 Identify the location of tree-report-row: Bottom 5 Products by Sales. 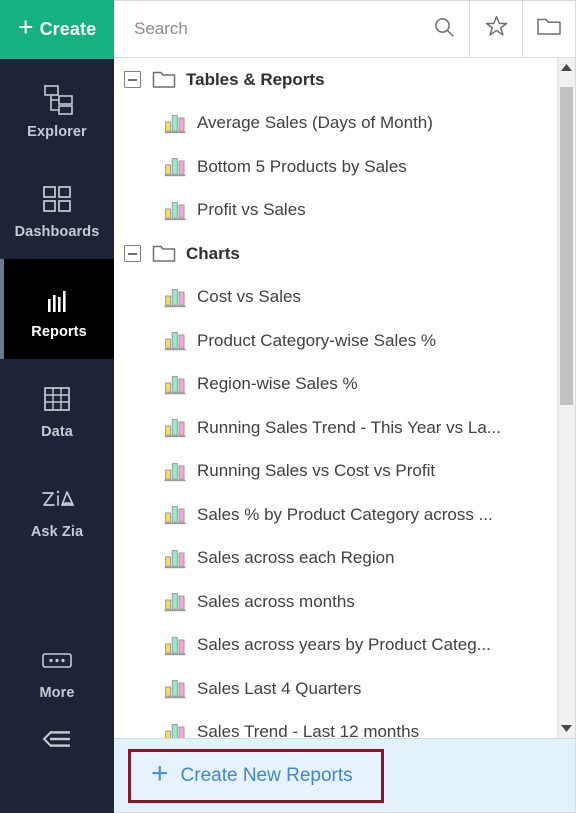
(335, 167).